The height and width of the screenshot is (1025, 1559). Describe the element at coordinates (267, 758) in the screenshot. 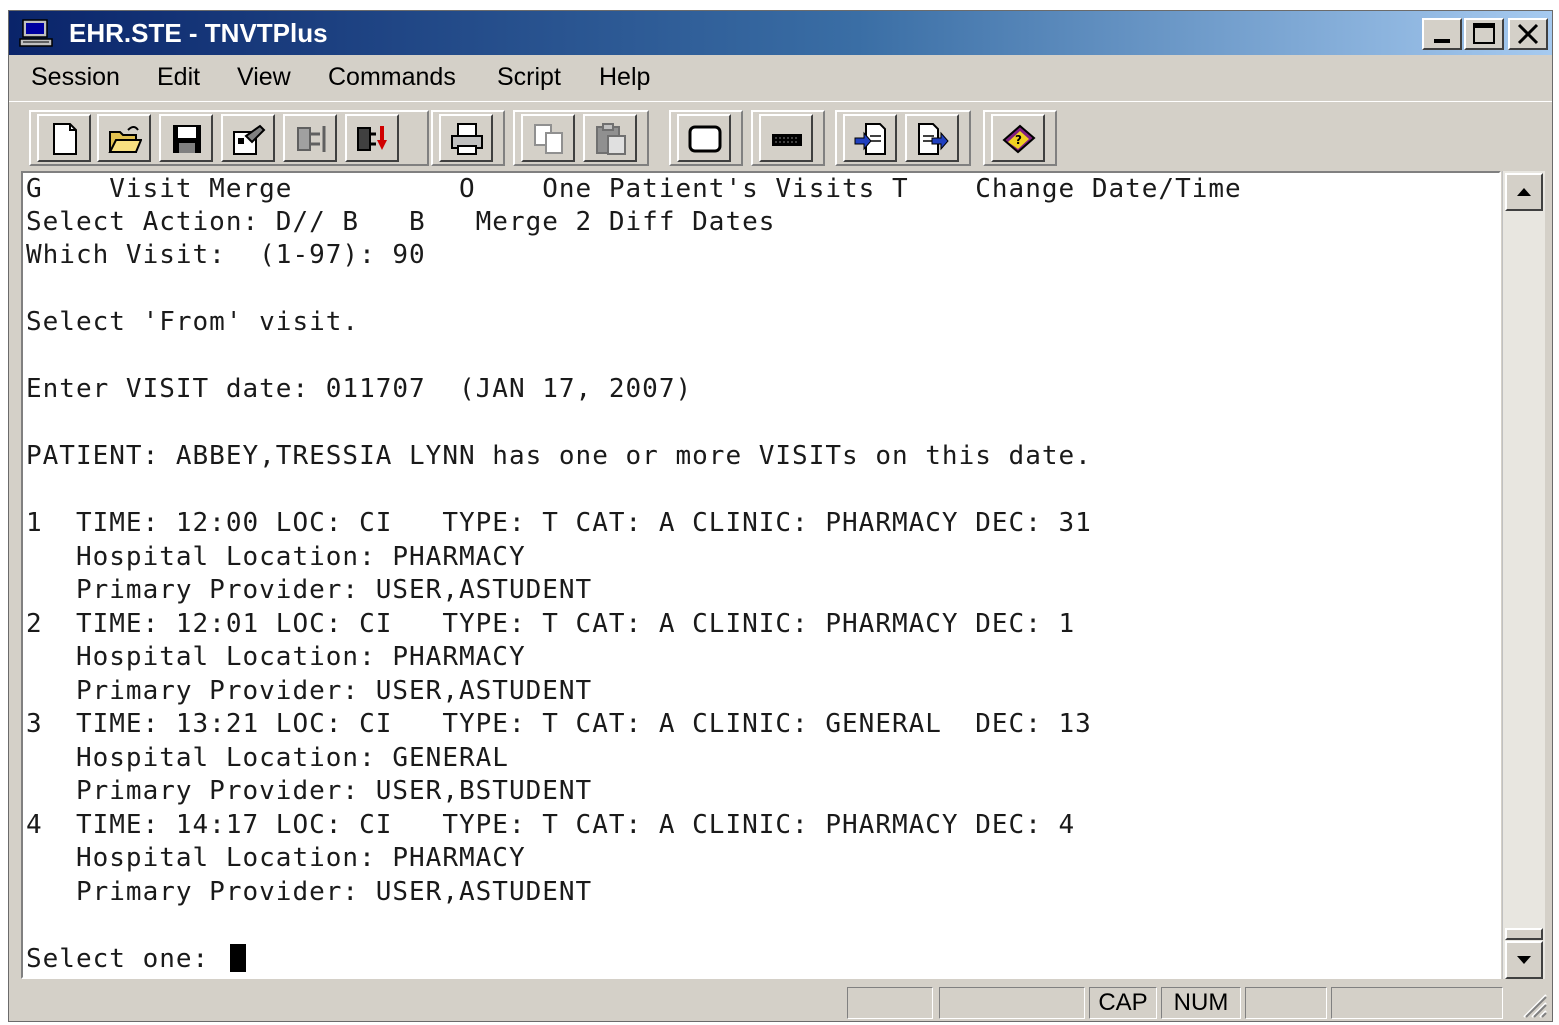

I see `terminal-line: Hospital Location: GENERAL` at that location.